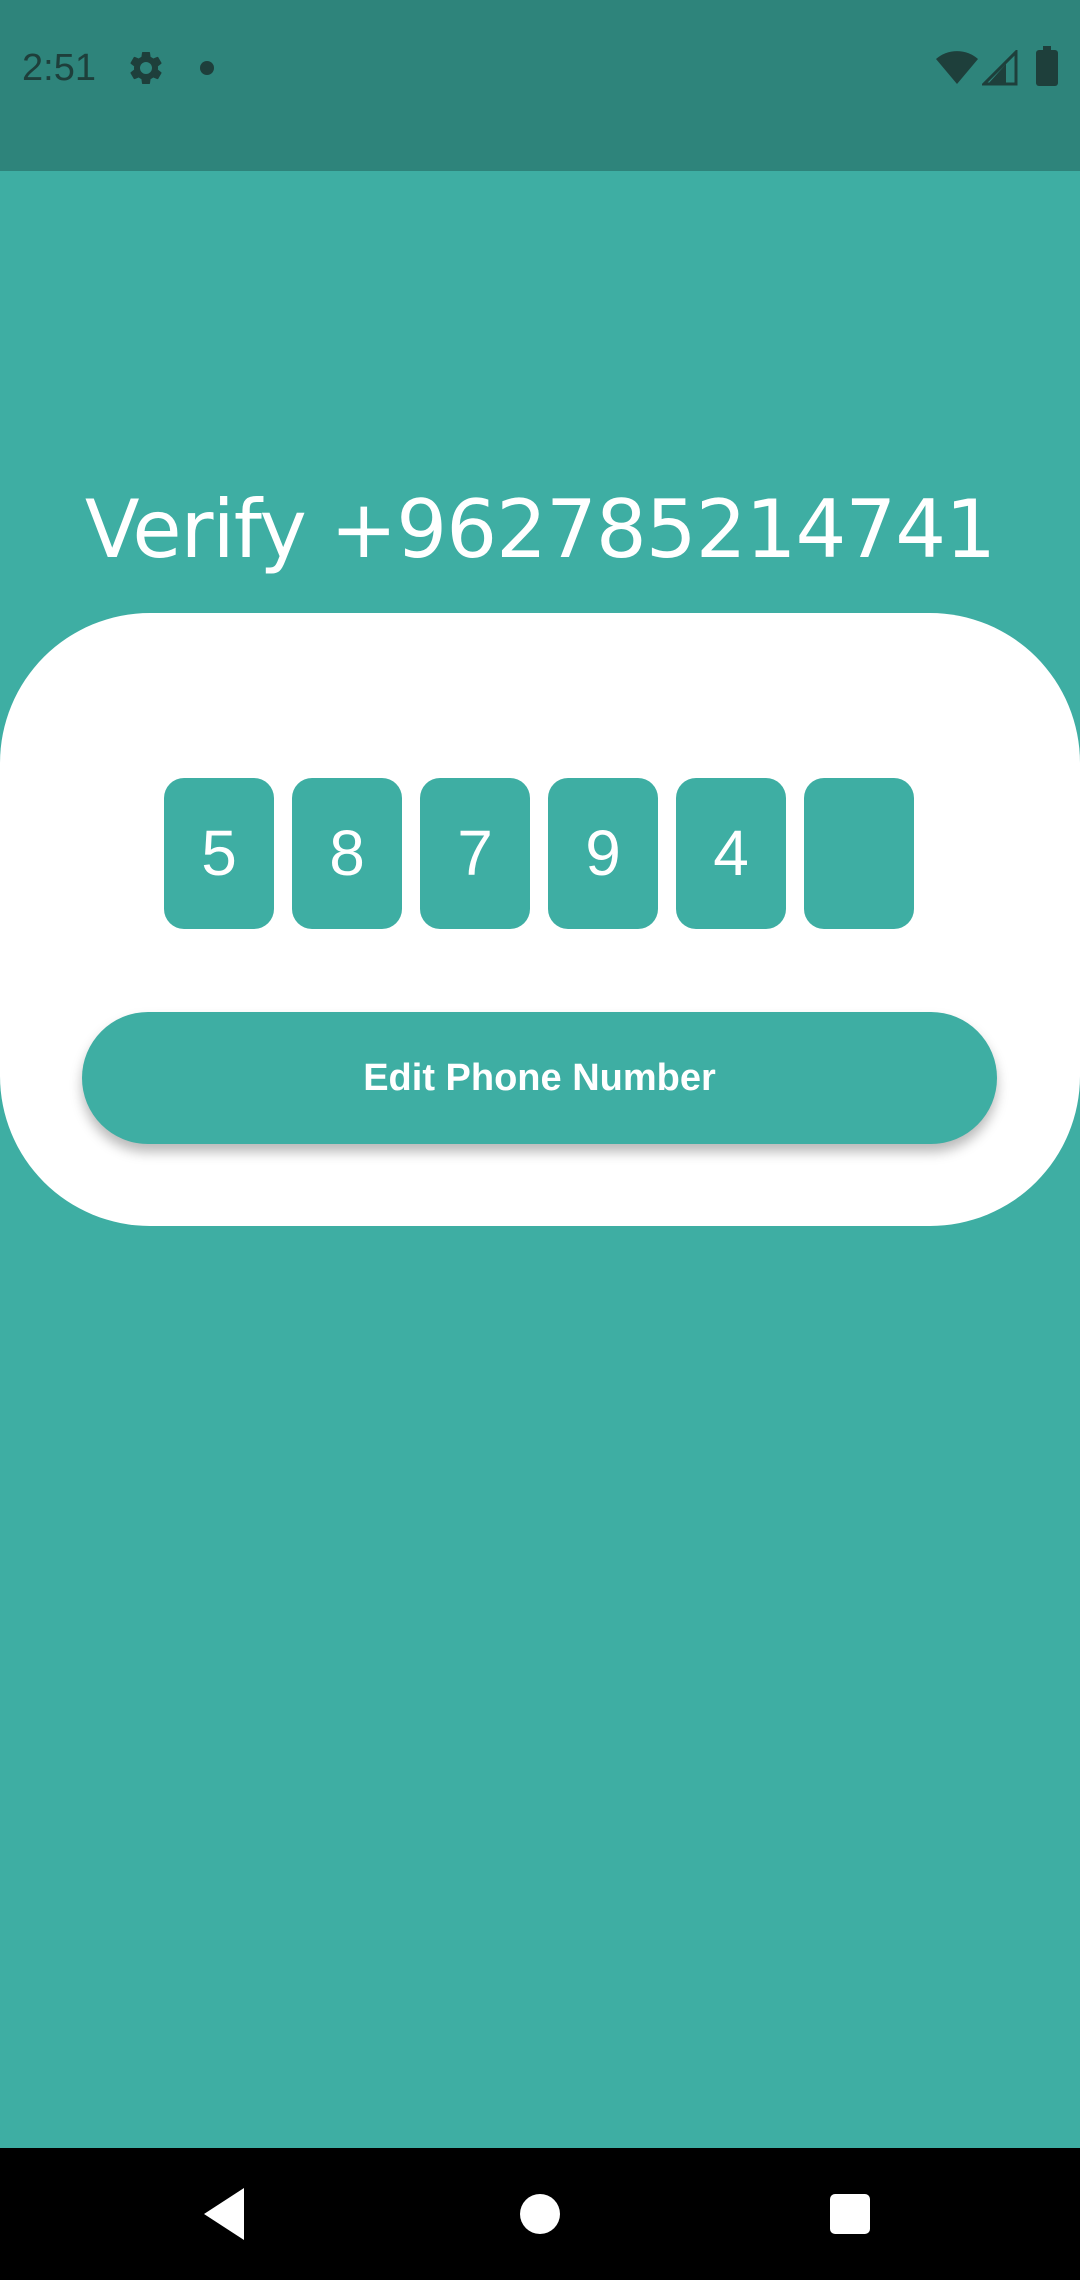 The width and height of the screenshot is (1080, 2280). Describe the element at coordinates (540, 85) in the screenshot. I see `status-bar: 2:51` at that location.